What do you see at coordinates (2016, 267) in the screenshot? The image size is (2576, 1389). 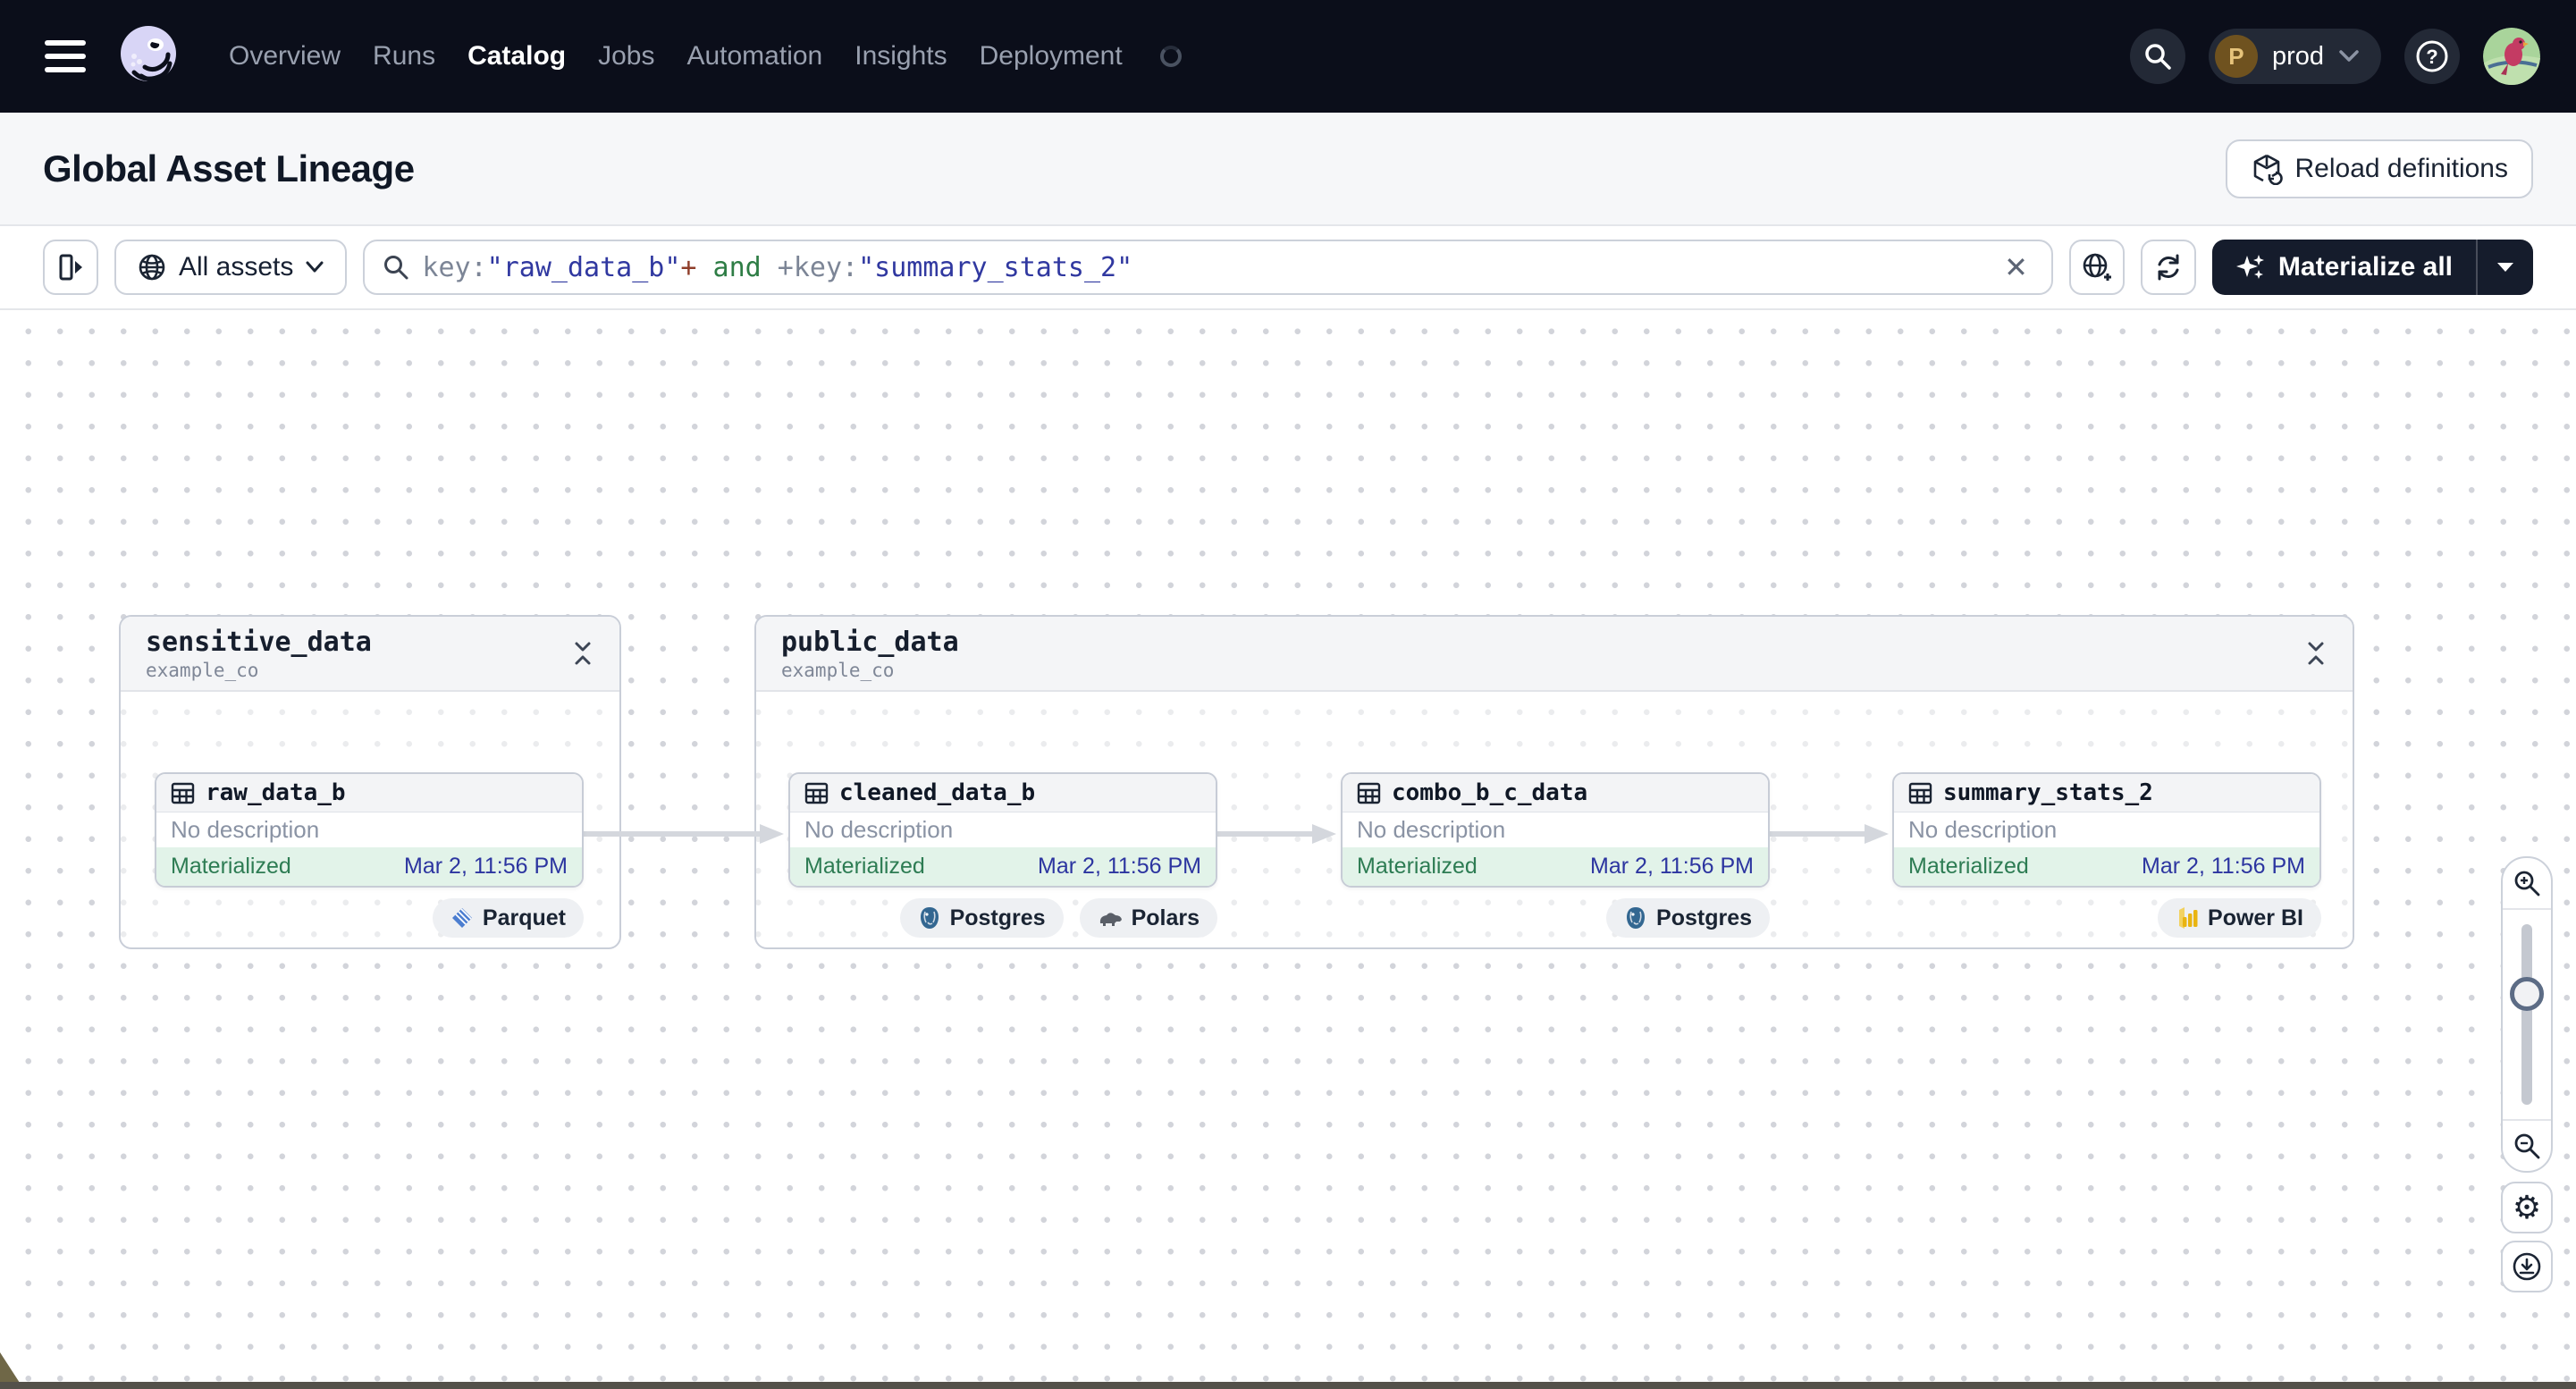 I see `clear-search-button: ✕` at bounding box center [2016, 267].